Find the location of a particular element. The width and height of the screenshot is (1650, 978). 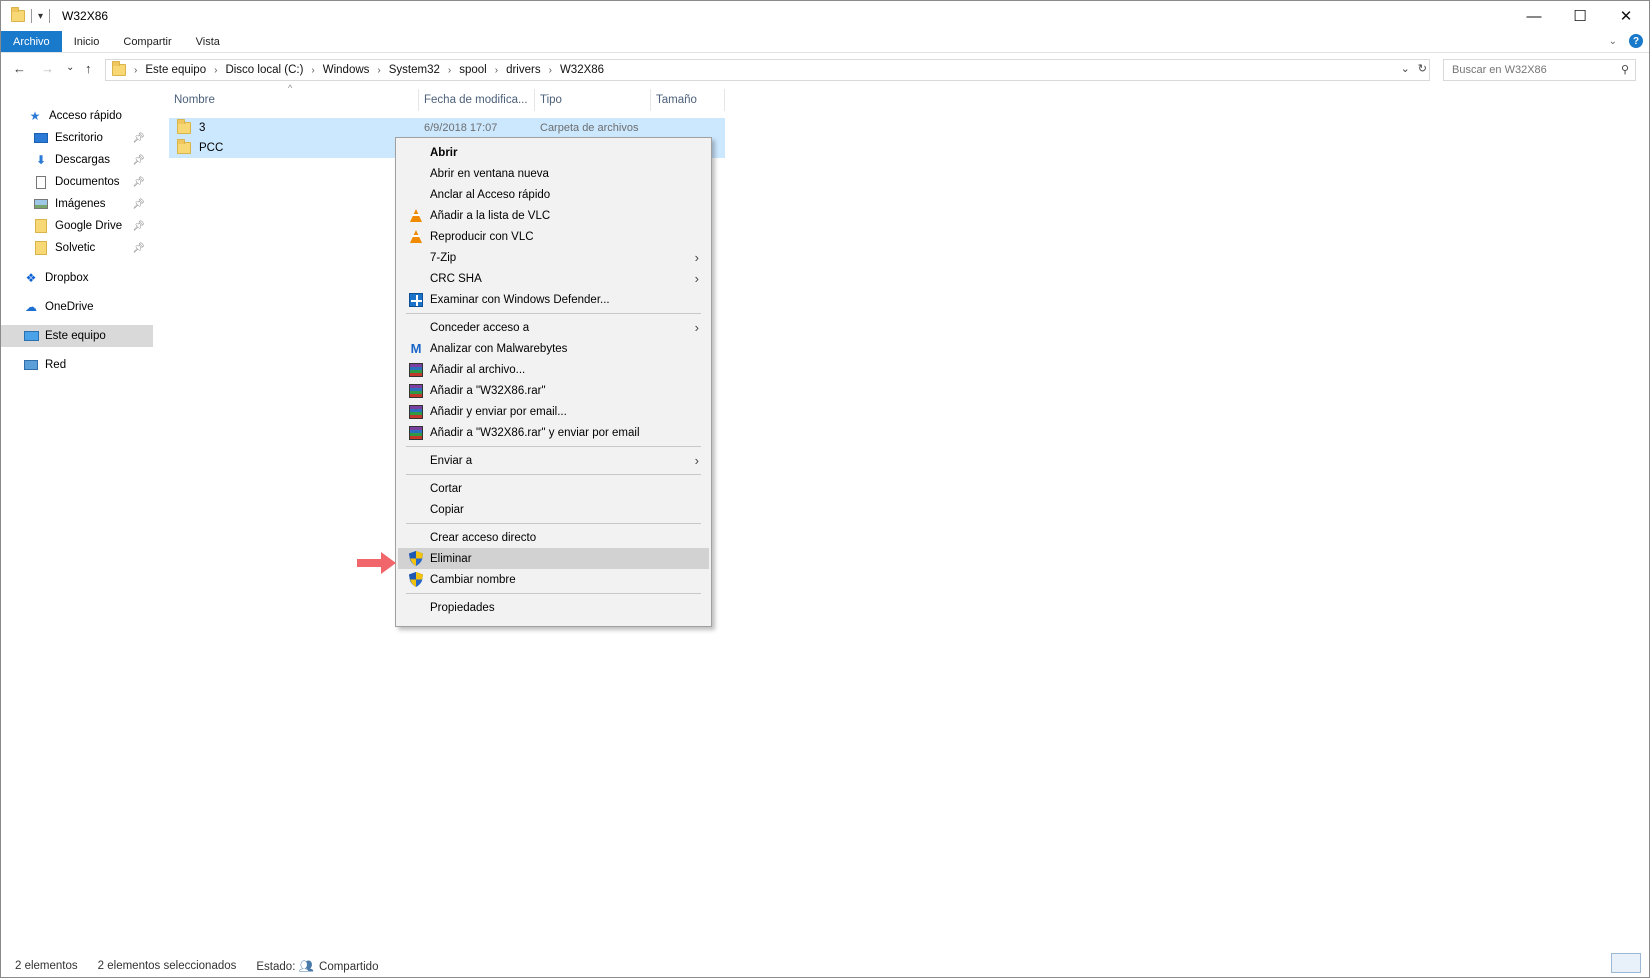

menu-item-anadir-rar-email: Añadir a "W32X86.rar" y enviar por email is located at coordinates (553, 432).